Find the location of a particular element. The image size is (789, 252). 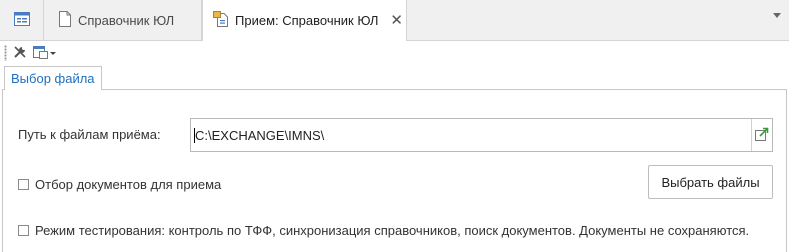

tab-label: Прием: Справочник ЮЛ is located at coordinates (307, 20).